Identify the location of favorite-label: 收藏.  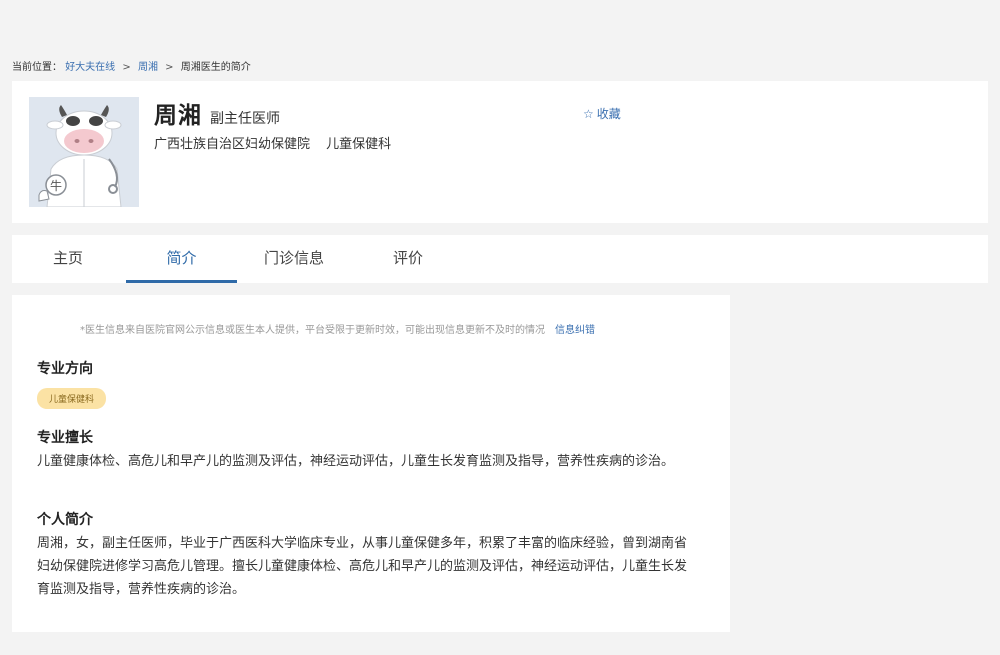
(608, 114).